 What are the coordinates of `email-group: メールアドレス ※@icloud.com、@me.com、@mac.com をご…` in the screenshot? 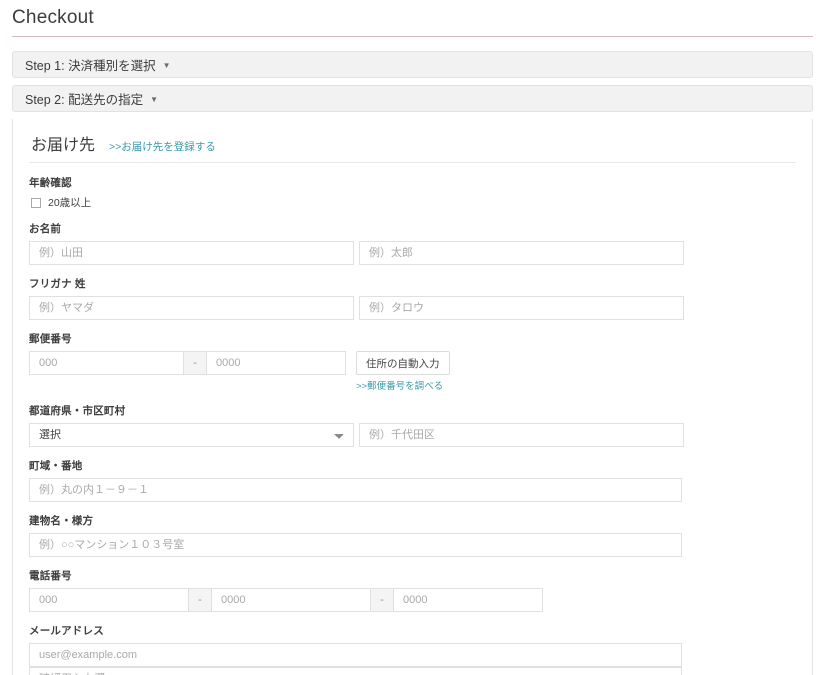 It's located at (412, 649).